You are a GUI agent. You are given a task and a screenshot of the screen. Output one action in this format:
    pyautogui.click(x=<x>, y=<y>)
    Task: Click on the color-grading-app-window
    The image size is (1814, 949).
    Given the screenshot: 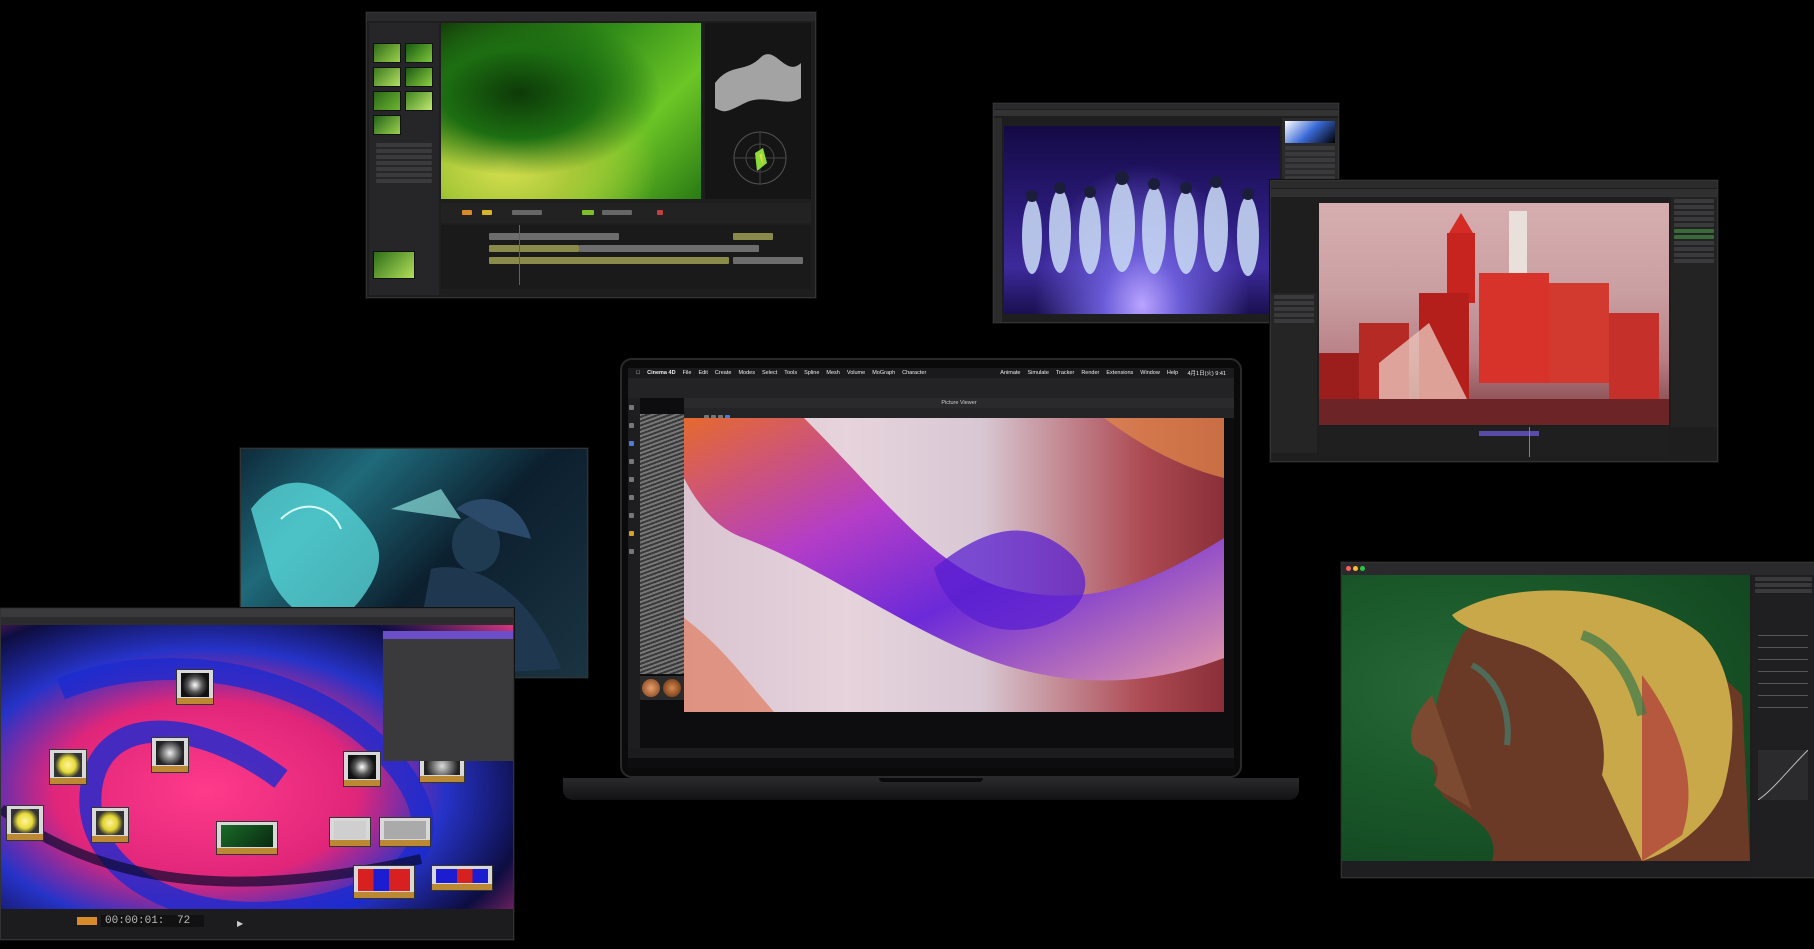 What is the action you would take?
    pyautogui.click(x=591, y=155)
    